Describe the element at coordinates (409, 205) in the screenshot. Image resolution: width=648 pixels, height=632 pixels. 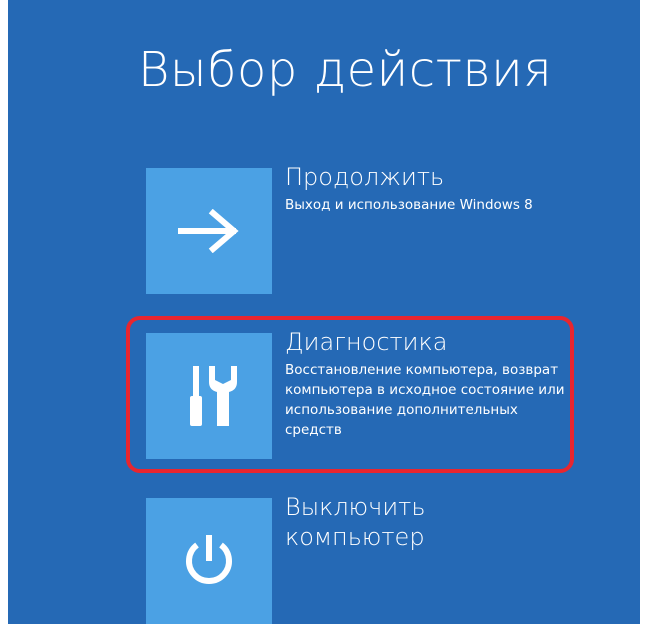
I see `continue-description: Выход и использование Windows 8` at that location.